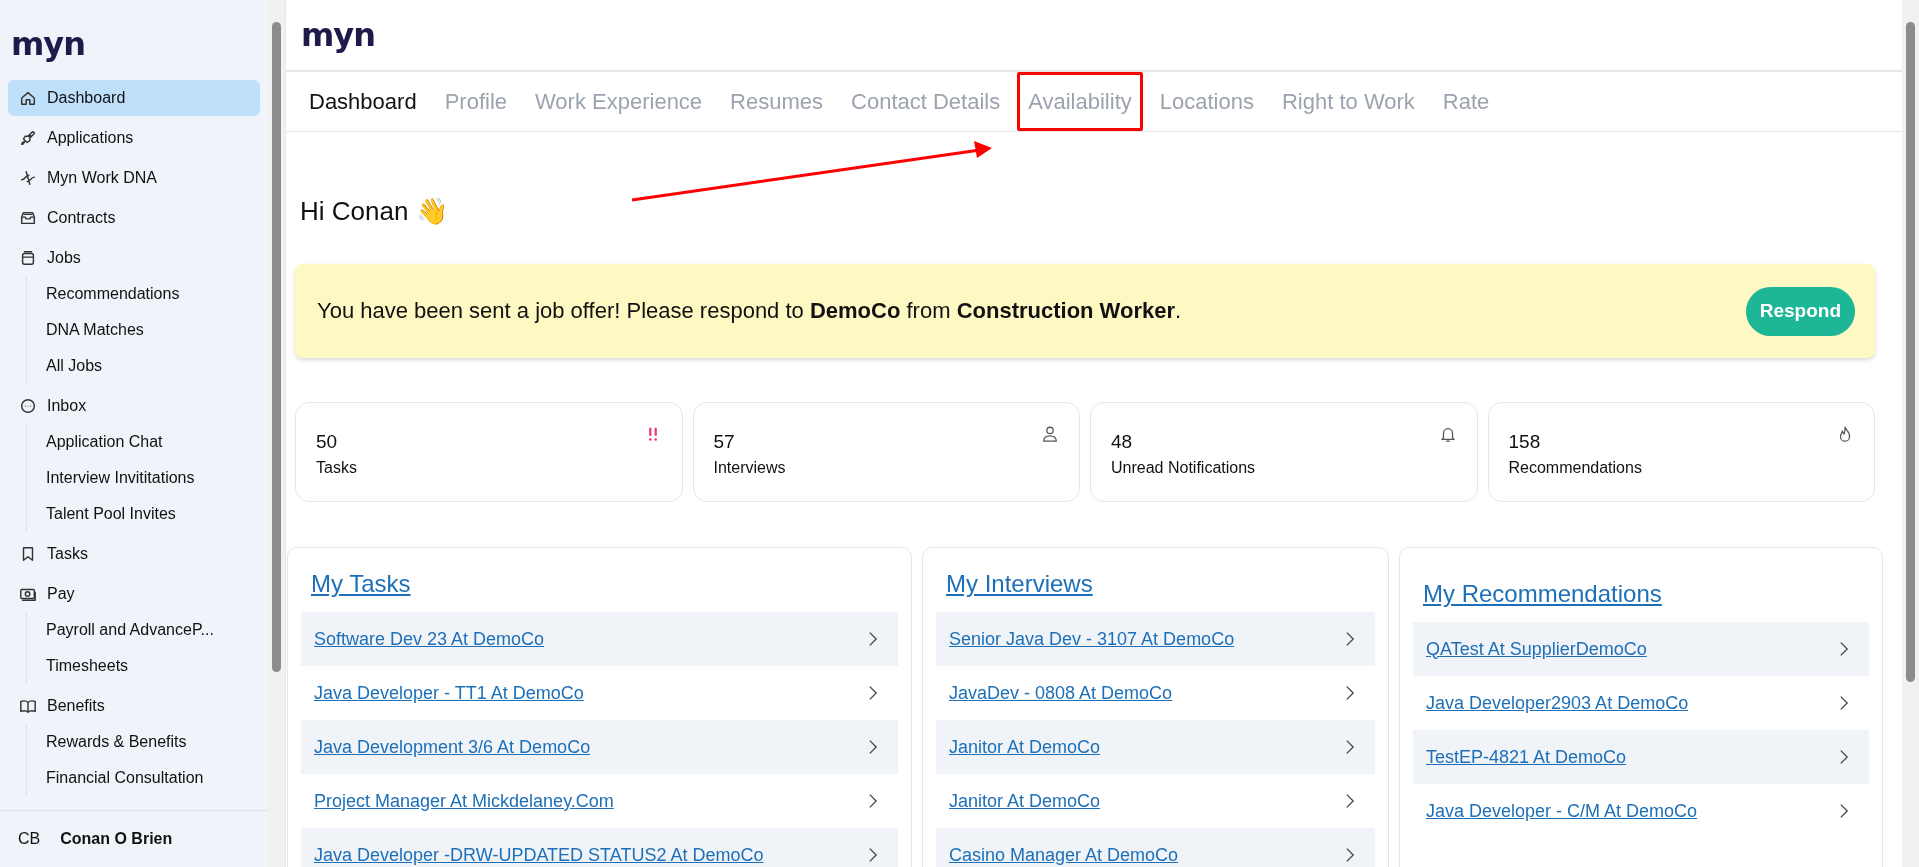  What do you see at coordinates (1557, 703) in the screenshot?
I see `row-link: Java Developer2903 At DemoCo` at bounding box center [1557, 703].